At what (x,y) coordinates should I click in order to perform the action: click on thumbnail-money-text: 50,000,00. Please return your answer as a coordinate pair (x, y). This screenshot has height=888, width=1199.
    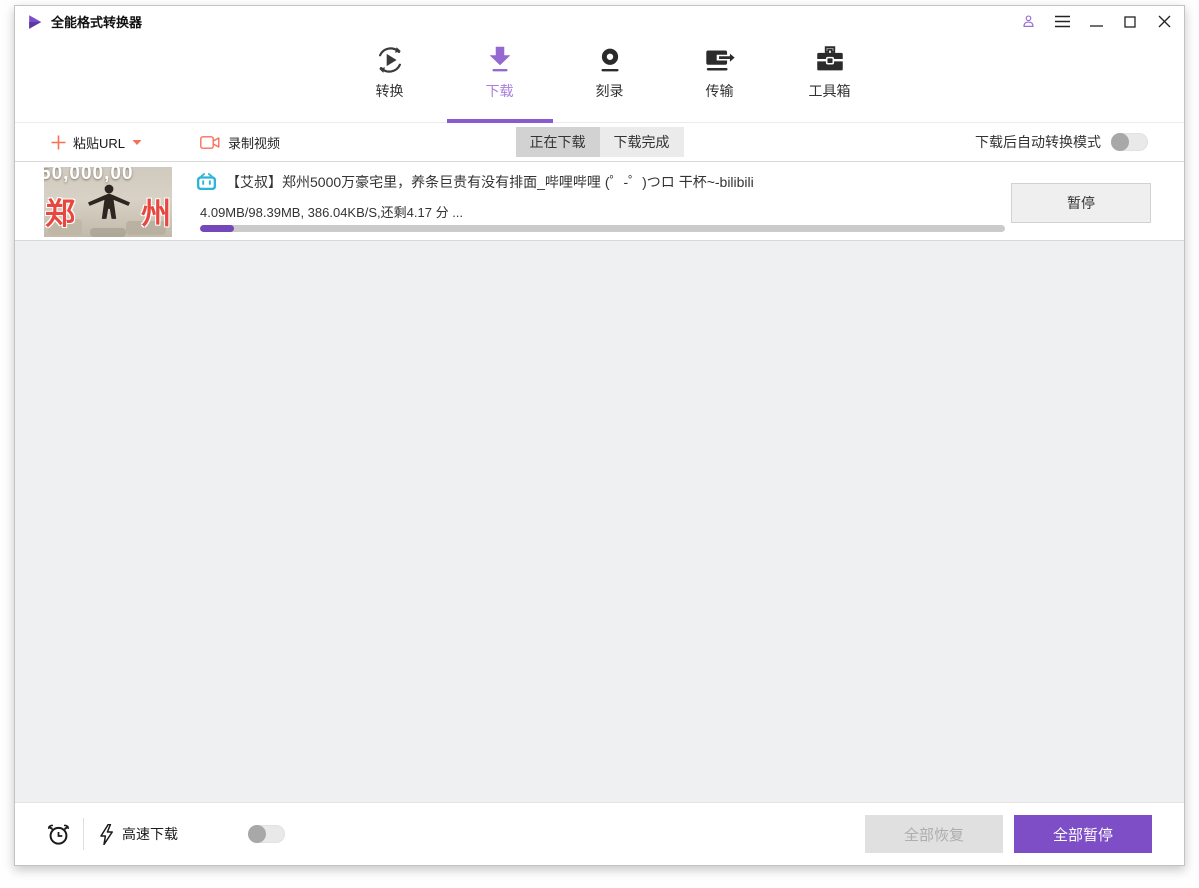
    Looking at the image, I should click on (89, 175).